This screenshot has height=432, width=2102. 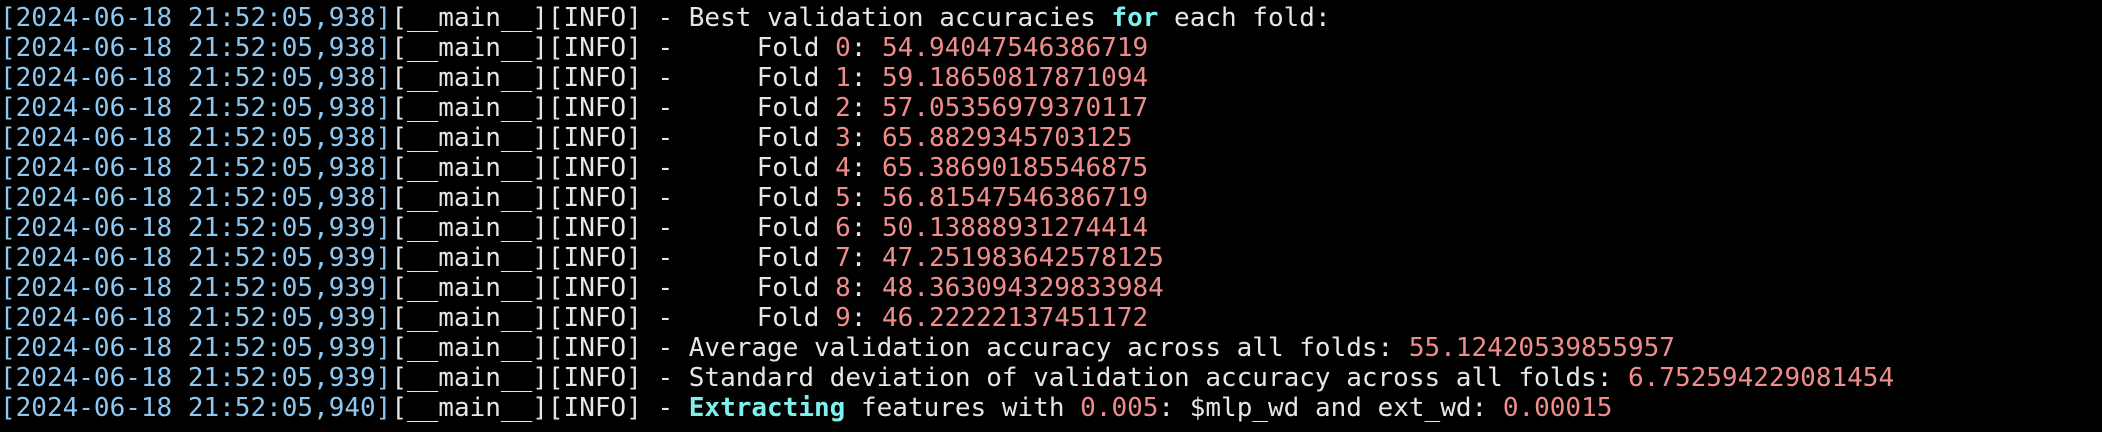 I want to click on fold-index: 8, so click(x=843, y=288).